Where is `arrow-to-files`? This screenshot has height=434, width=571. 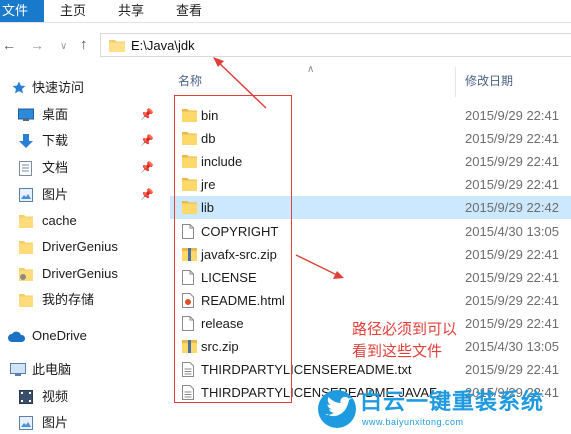
arrow-to-files is located at coordinates (317, 265).